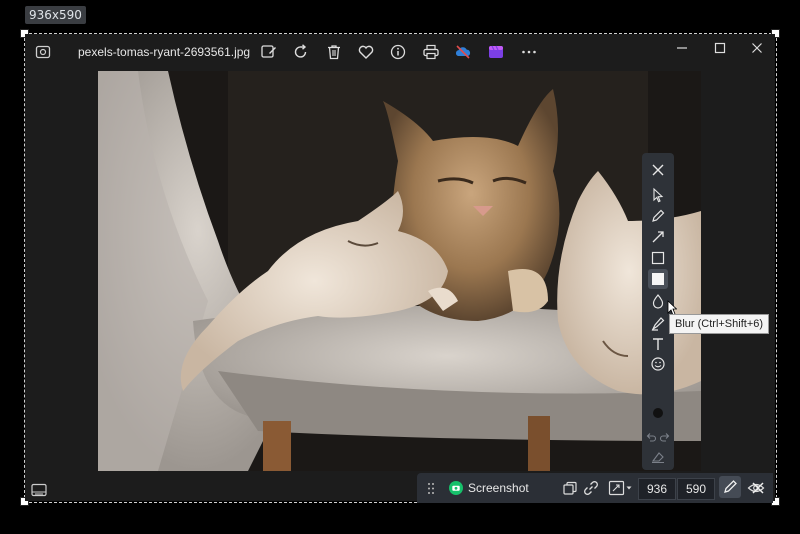 This screenshot has width=800, height=534. Describe the element at coordinates (570, 488) in the screenshot. I see `copy-icon` at that location.